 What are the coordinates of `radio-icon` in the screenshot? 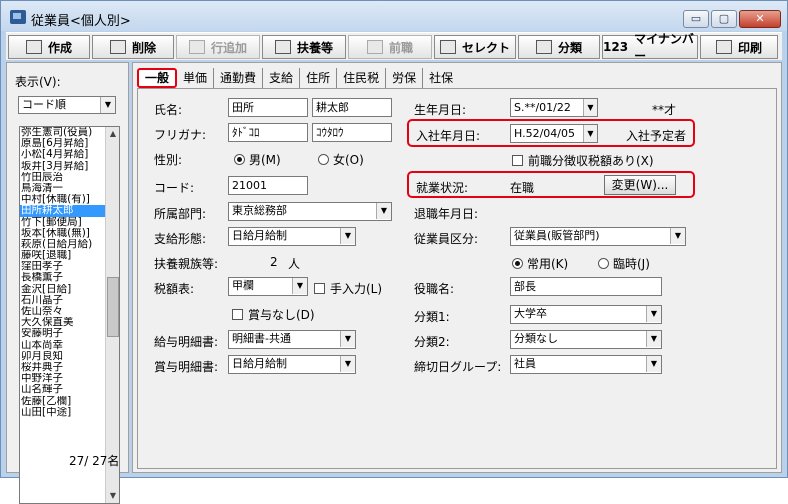 It's located at (323, 159).